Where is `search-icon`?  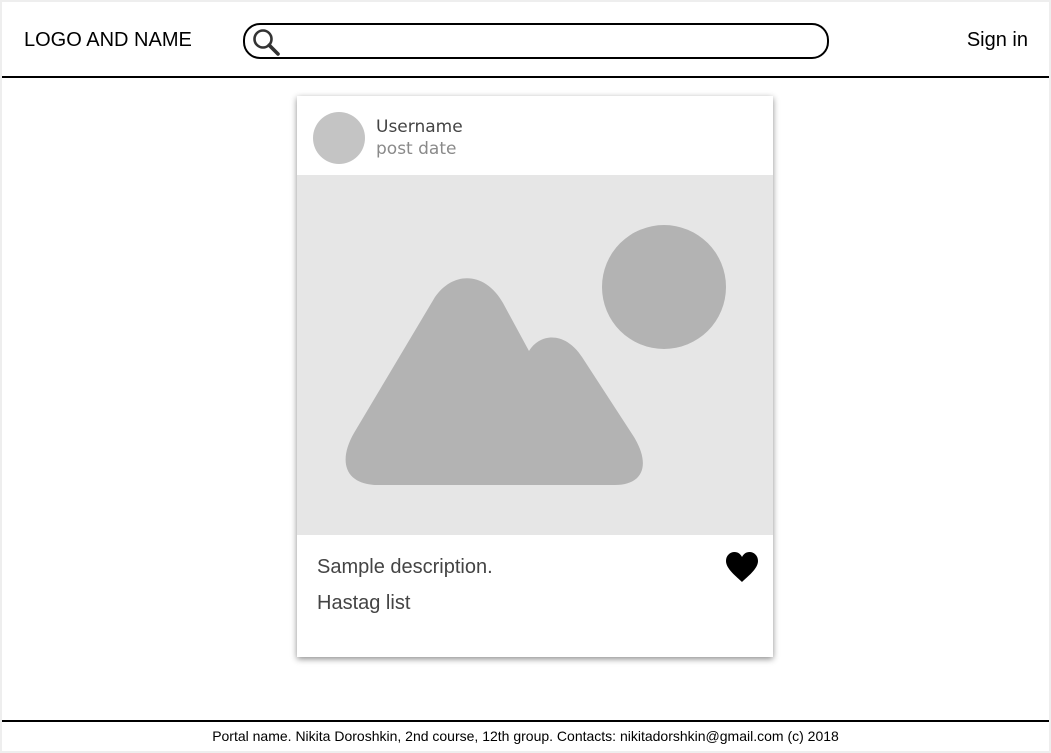 search-icon is located at coordinates (266, 42).